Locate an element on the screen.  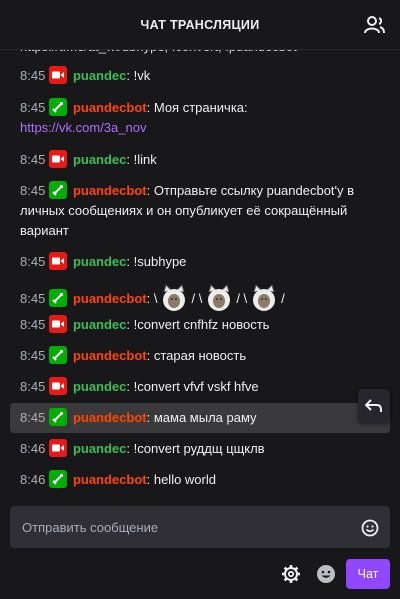
message-text: !convert cnfhfz новость is located at coordinates (201, 324).